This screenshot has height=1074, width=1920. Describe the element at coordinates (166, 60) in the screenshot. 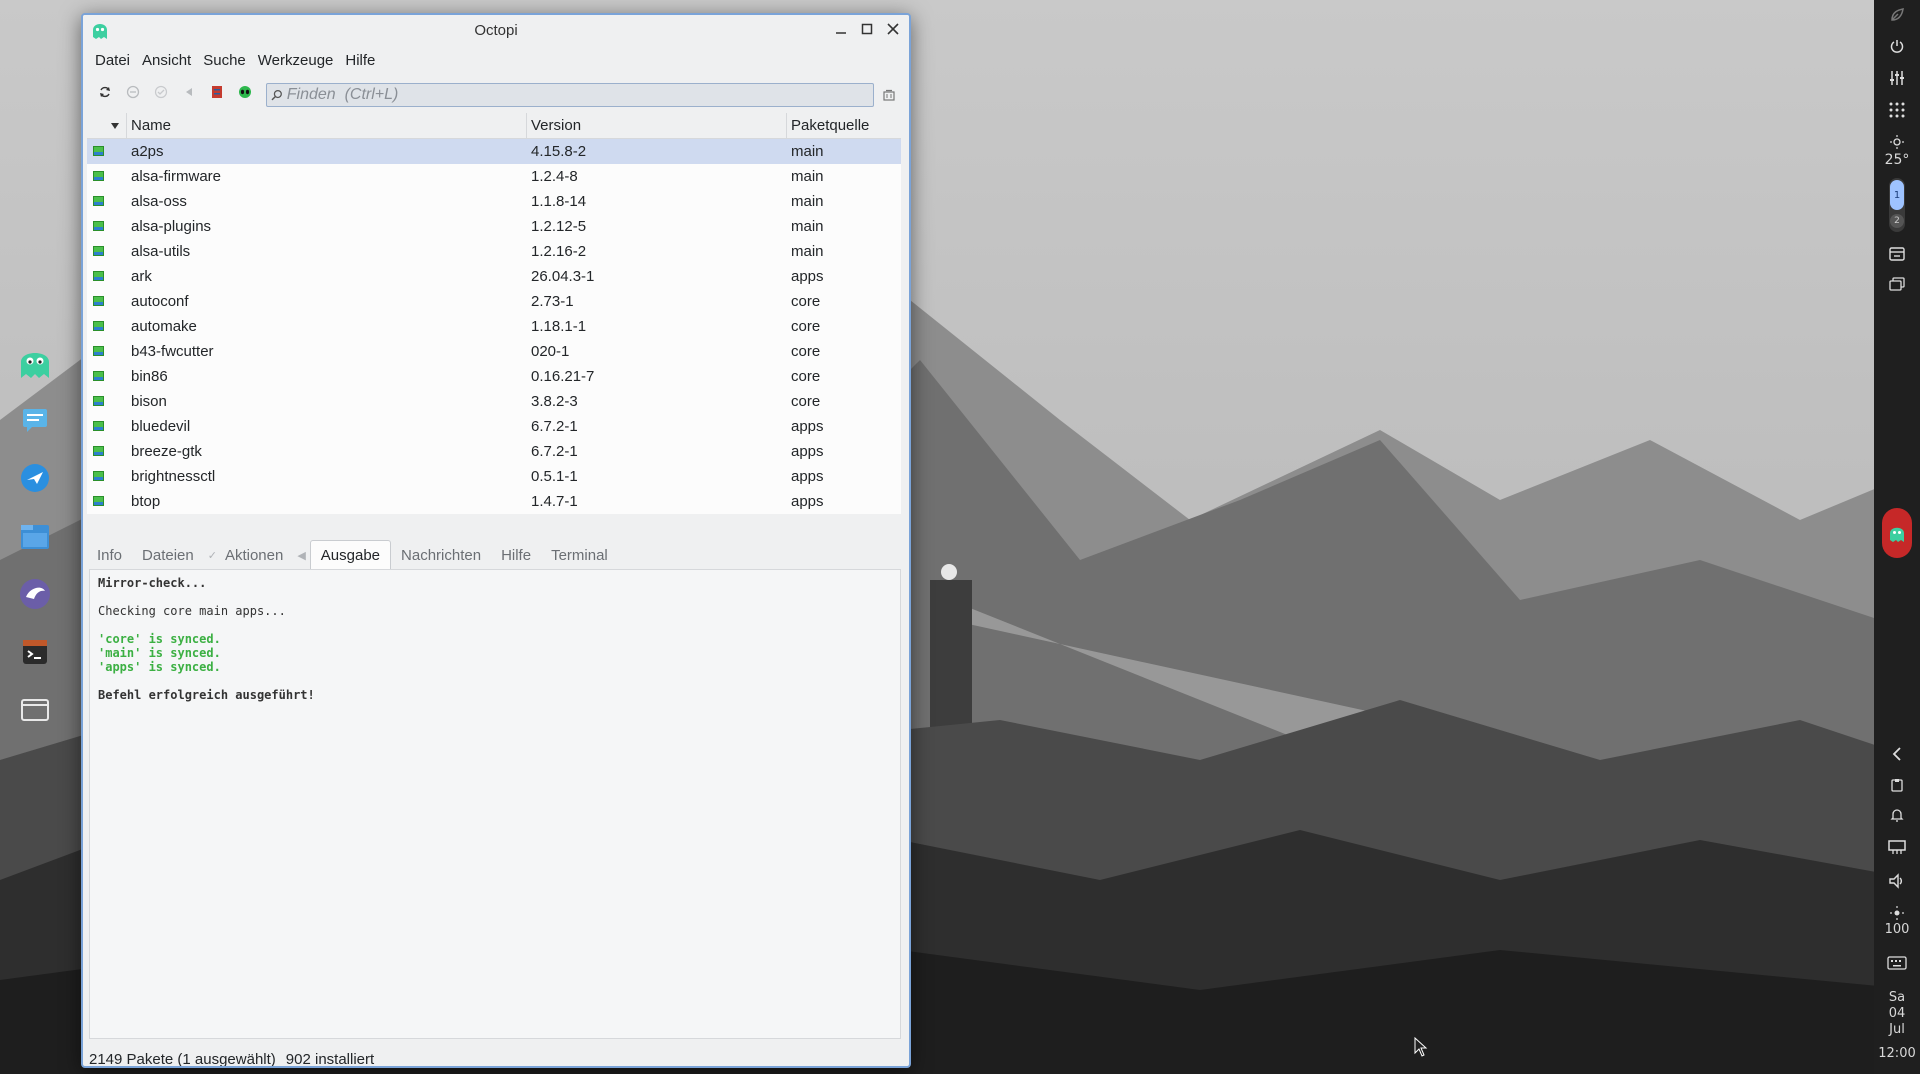

I see `menu-view: Ansicht` at that location.